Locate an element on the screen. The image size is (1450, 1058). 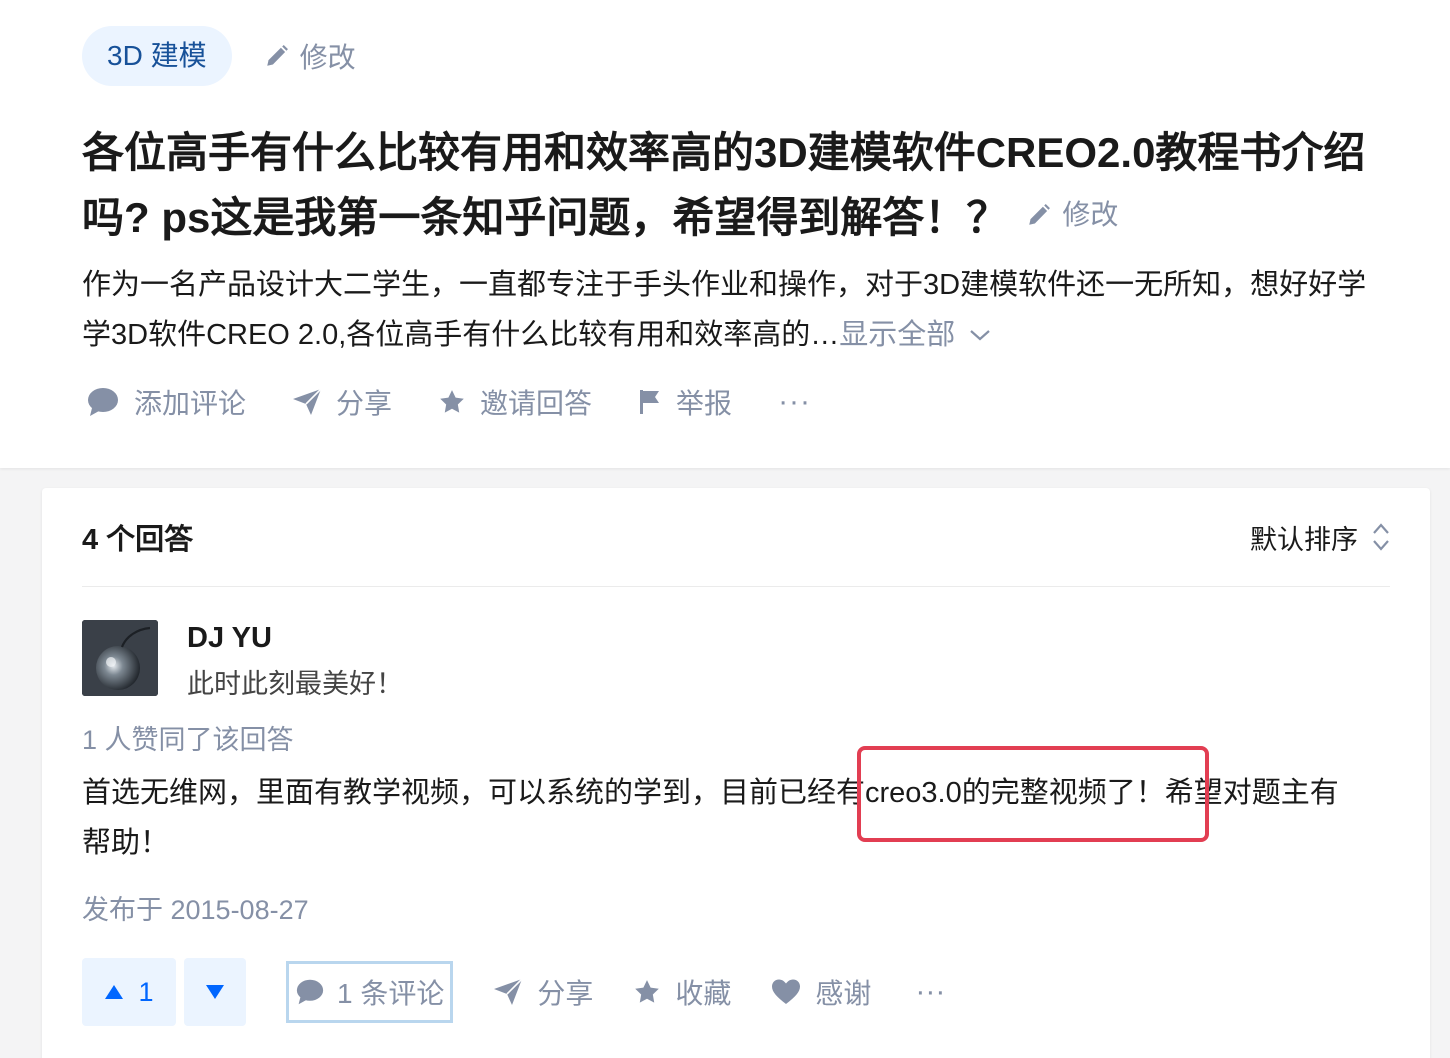
vote-info: 1 人赞同了该回答 is located at coordinates (188, 737).